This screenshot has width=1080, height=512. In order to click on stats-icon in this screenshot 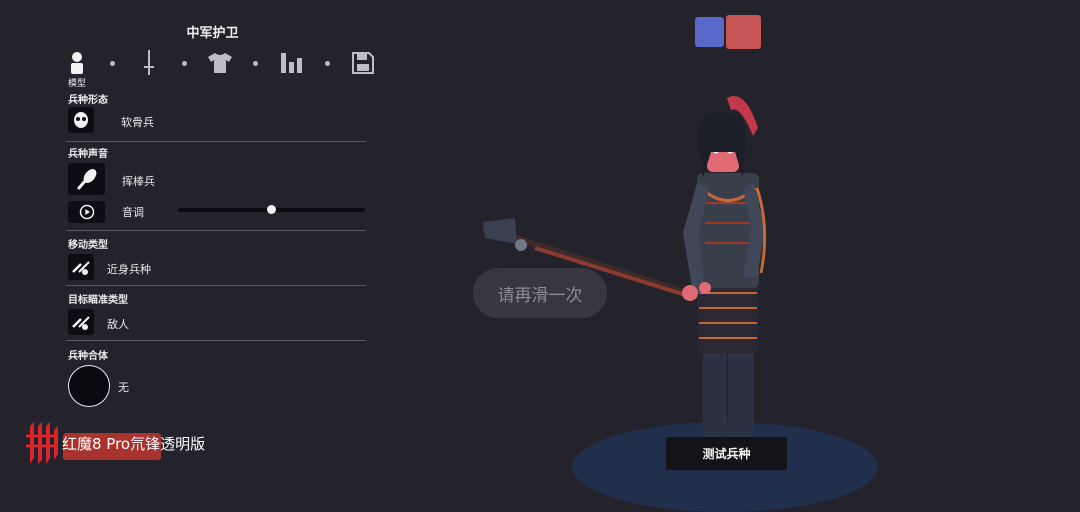, I will do `click(291, 63)`.